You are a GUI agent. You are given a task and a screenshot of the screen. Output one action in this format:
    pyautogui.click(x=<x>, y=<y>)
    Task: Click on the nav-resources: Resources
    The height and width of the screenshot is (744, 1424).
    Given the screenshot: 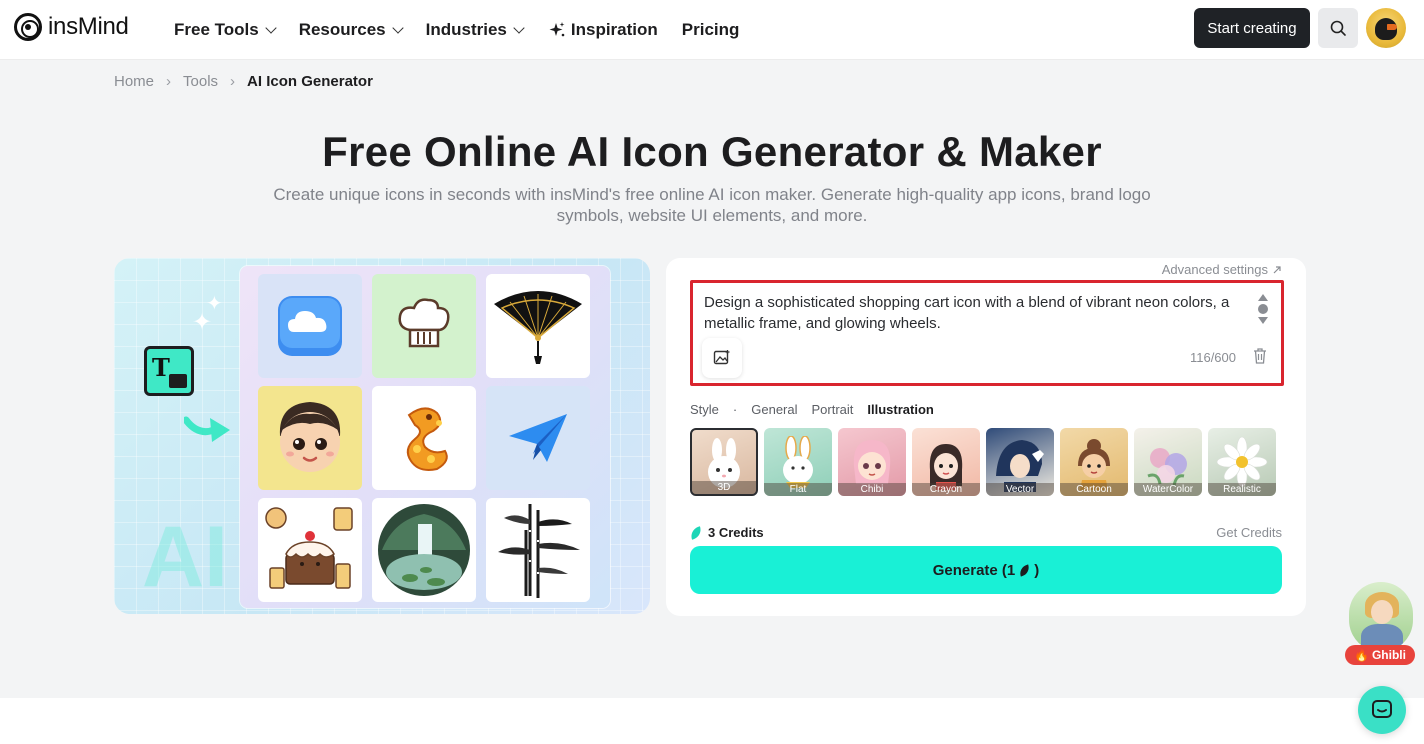 What is the action you would take?
    pyautogui.click(x=351, y=30)
    